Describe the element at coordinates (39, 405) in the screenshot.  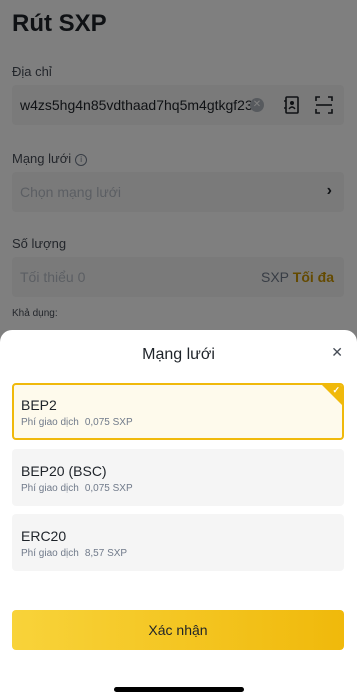
I see `option-name: BEP2` at that location.